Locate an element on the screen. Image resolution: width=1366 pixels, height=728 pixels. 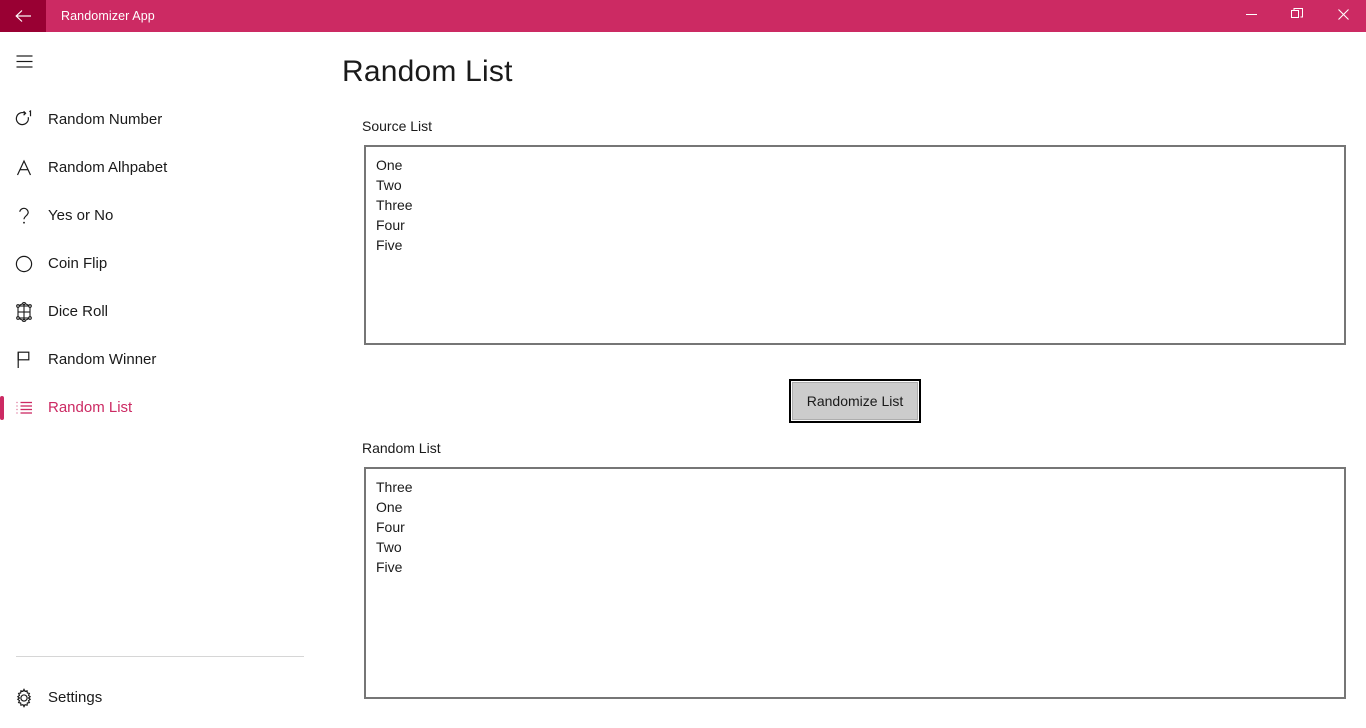
question-mark-icon is located at coordinates (24, 216).